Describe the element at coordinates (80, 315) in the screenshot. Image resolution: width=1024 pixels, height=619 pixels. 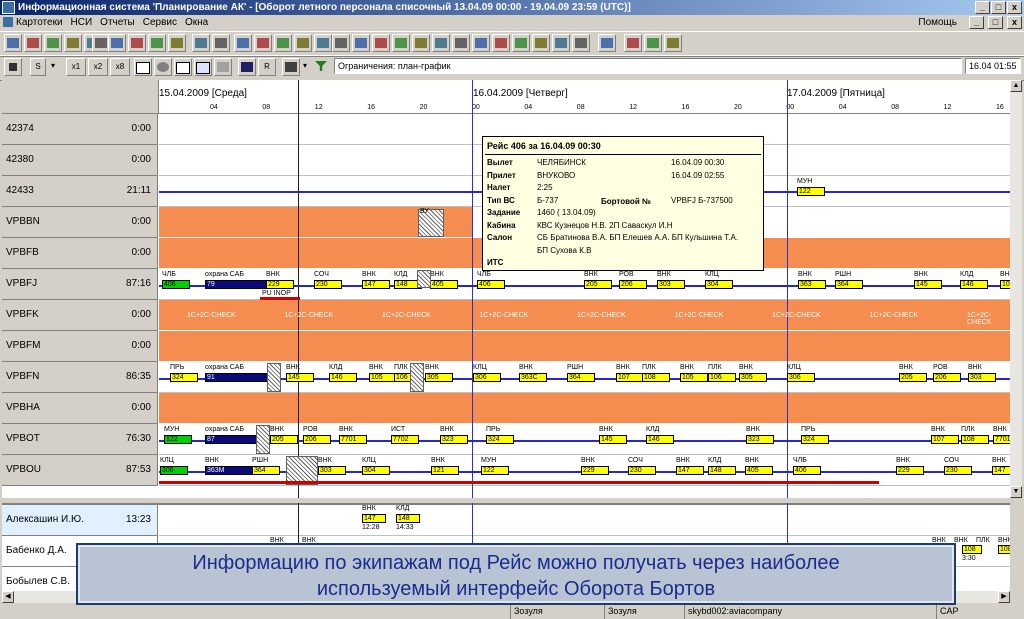
I see `aircraft-row-label: VPBFK 0:00` at that location.